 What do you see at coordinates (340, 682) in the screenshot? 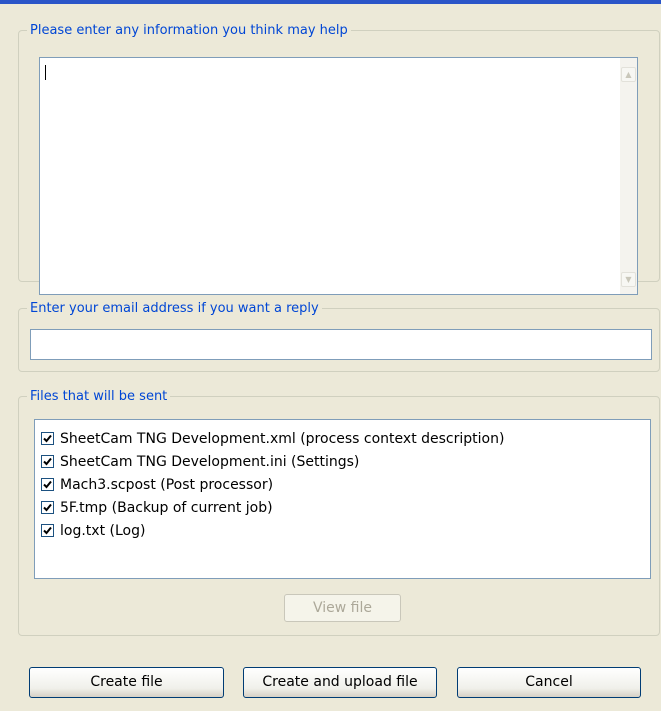
I see `create-and-upload-button: Create and upload file` at bounding box center [340, 682].